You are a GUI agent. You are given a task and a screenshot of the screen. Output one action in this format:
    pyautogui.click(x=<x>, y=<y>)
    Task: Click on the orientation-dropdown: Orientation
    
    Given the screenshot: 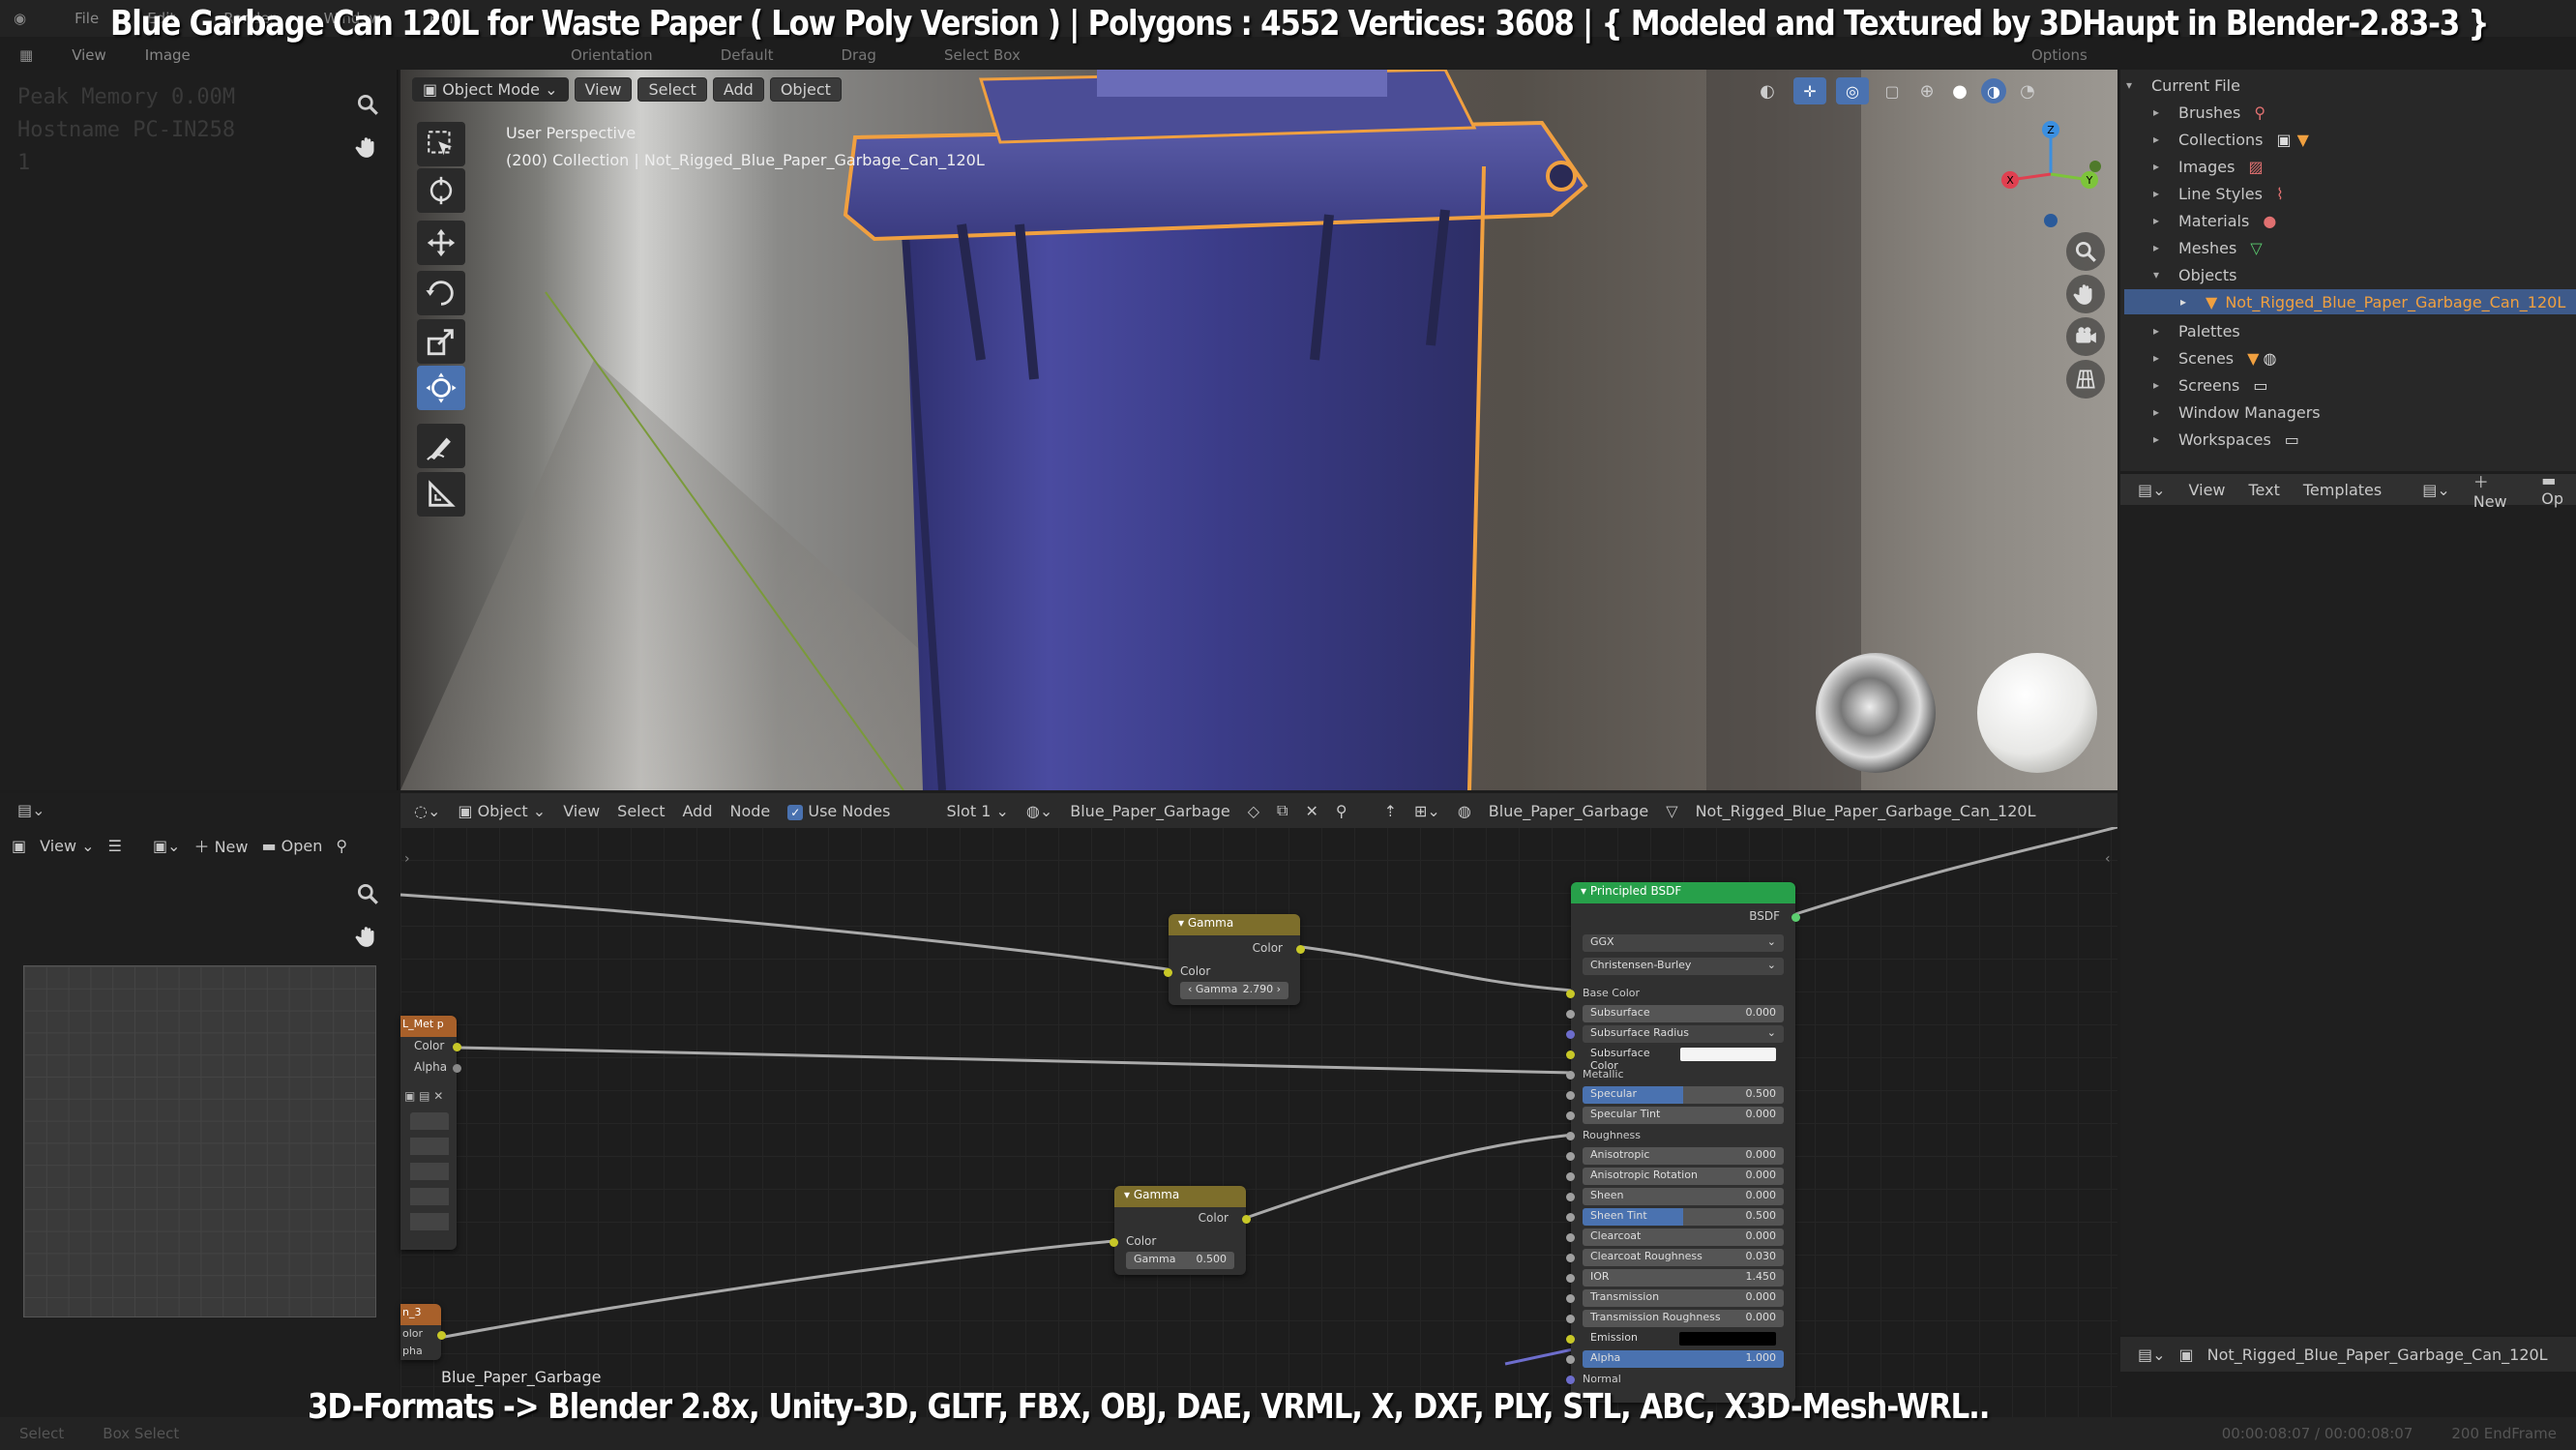 What is the action you would take?
    pyautogui.click(x=612, y=55)
    